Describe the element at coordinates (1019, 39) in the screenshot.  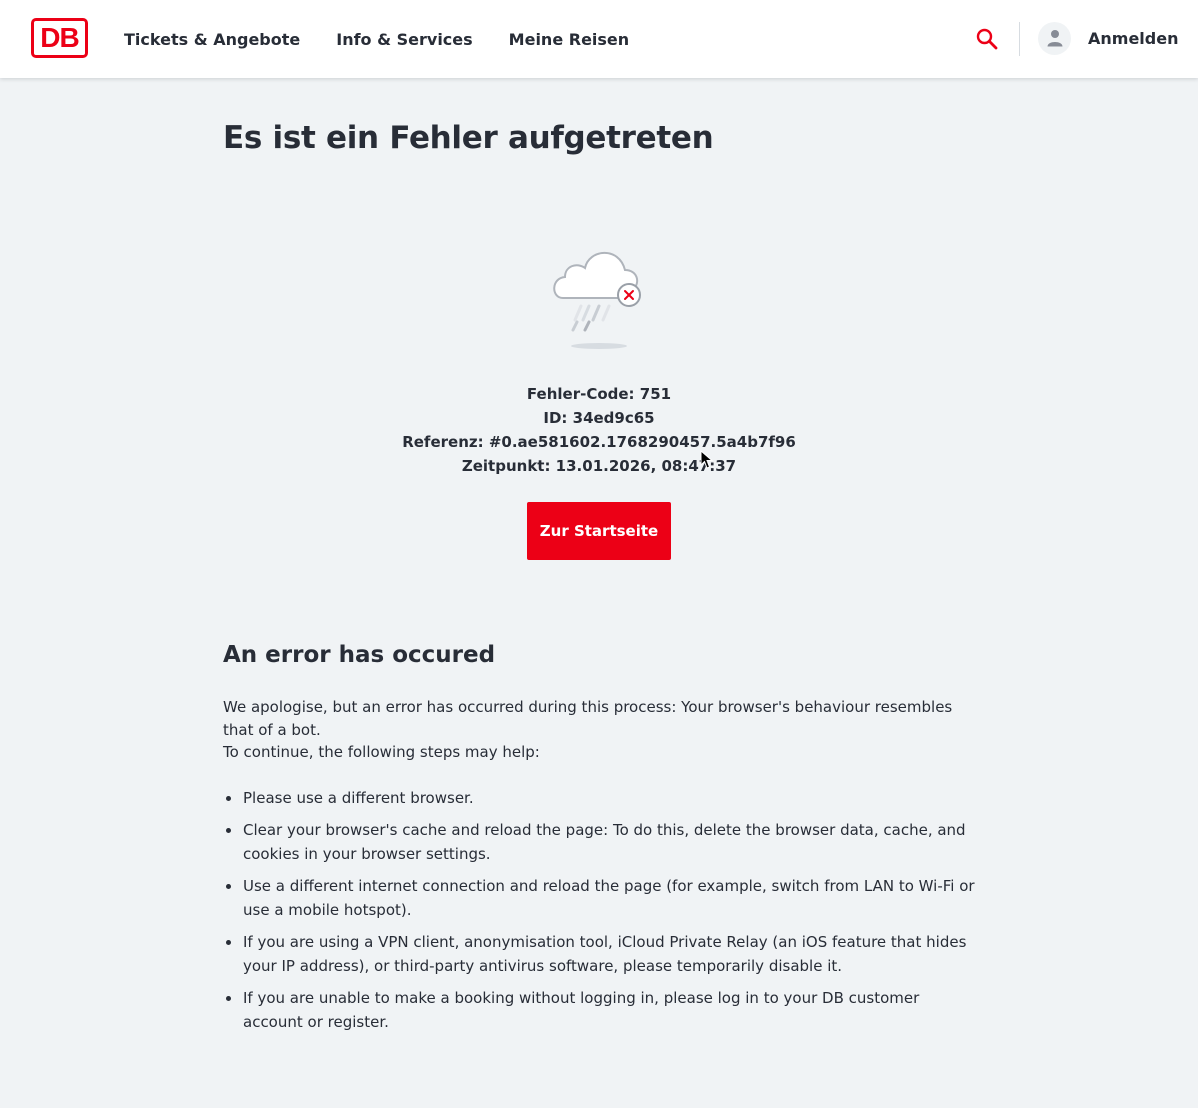
I see `header-divider` at that location.